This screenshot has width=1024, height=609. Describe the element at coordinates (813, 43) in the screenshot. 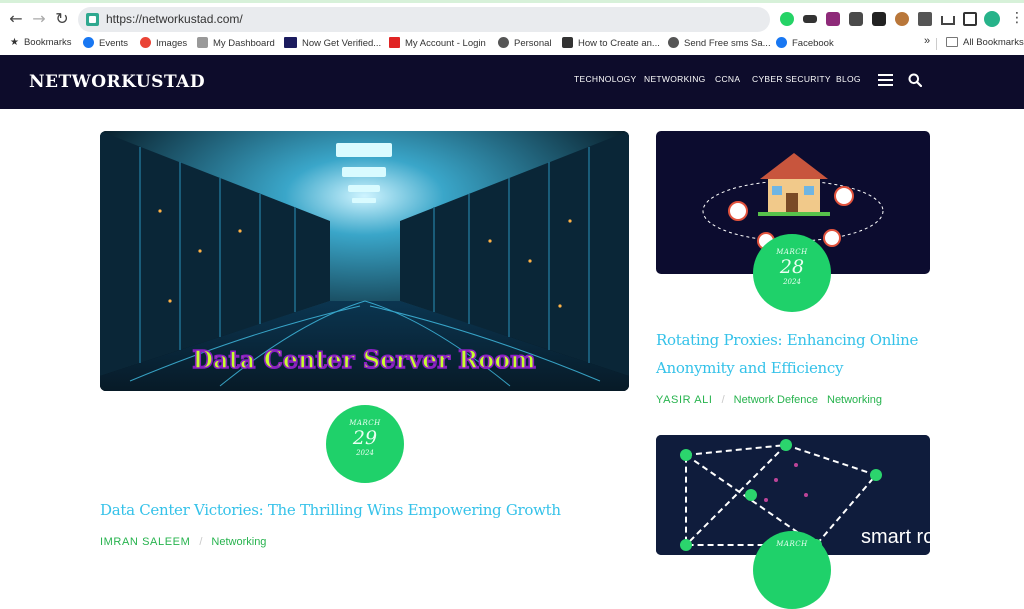

I see `bookmark-label: Facebook` at that location.